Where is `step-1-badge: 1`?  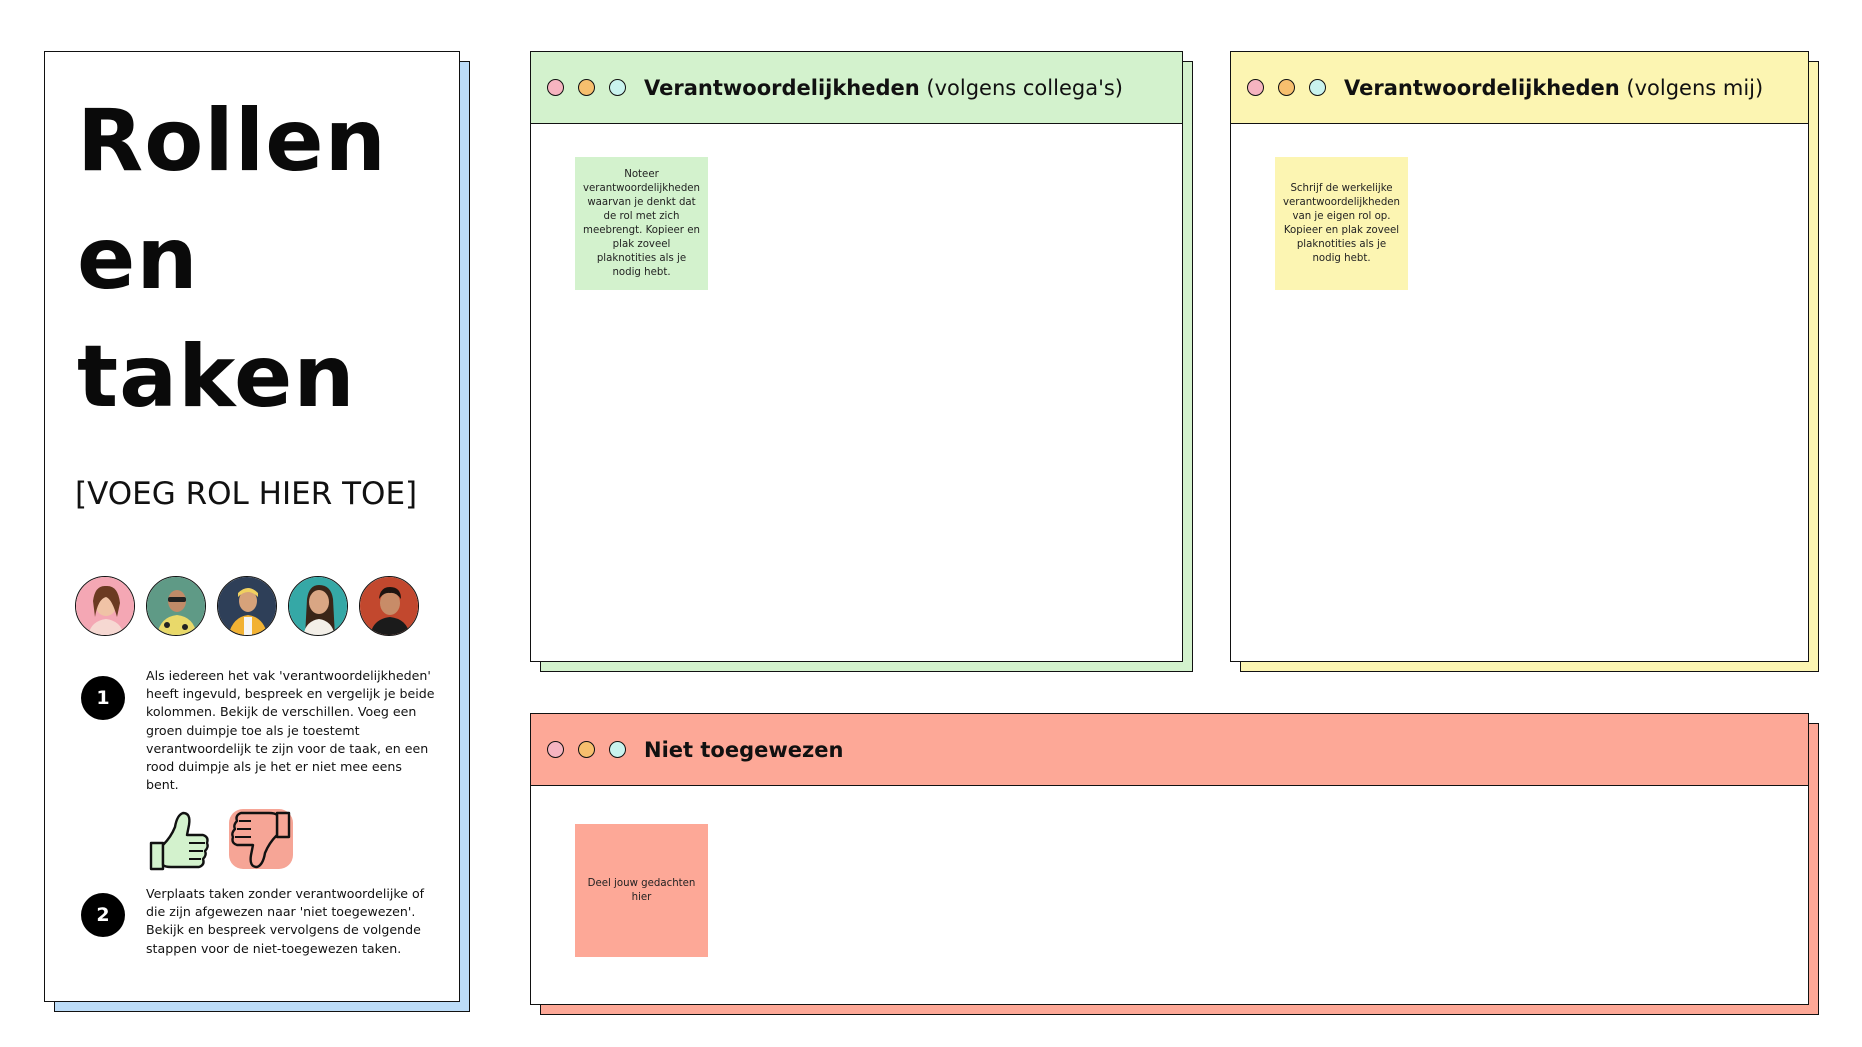
step-1-badge: 1 is located at coordinates (103, 698).